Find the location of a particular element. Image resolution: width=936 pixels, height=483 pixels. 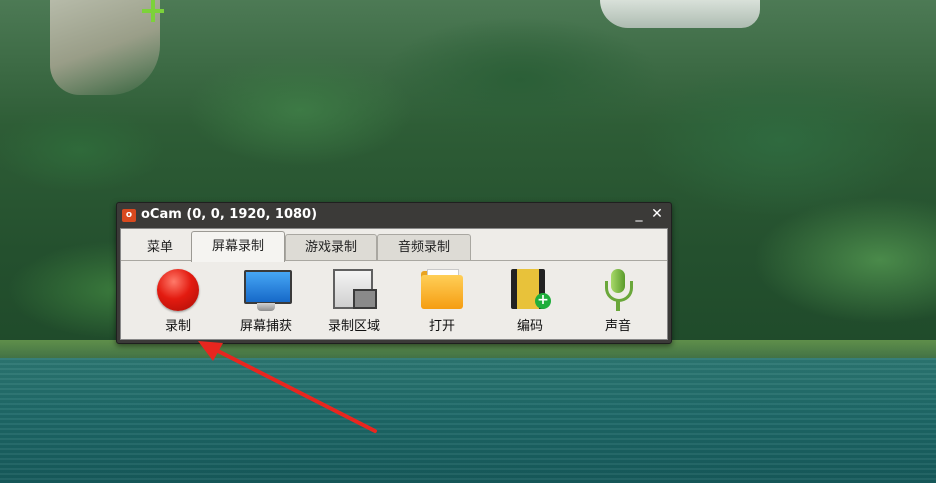

tab-bar: 菜单 屏幕录制 游戏录制 音频录制 is located at coordinates (394, 245).